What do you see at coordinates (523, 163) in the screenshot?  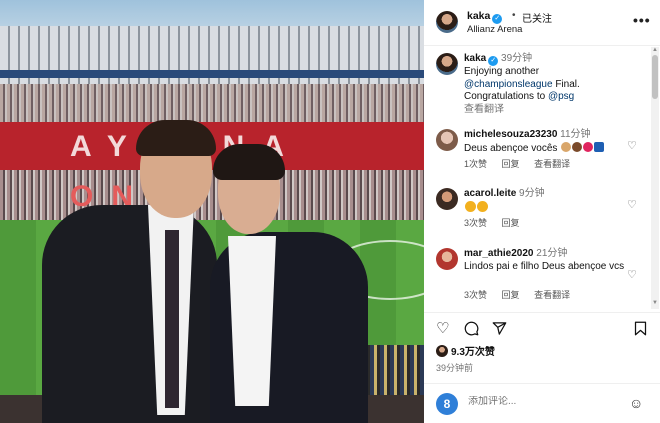 I see `comment-meta: 1次赞 回复 查看翻译` at bounding box center [523, 163].